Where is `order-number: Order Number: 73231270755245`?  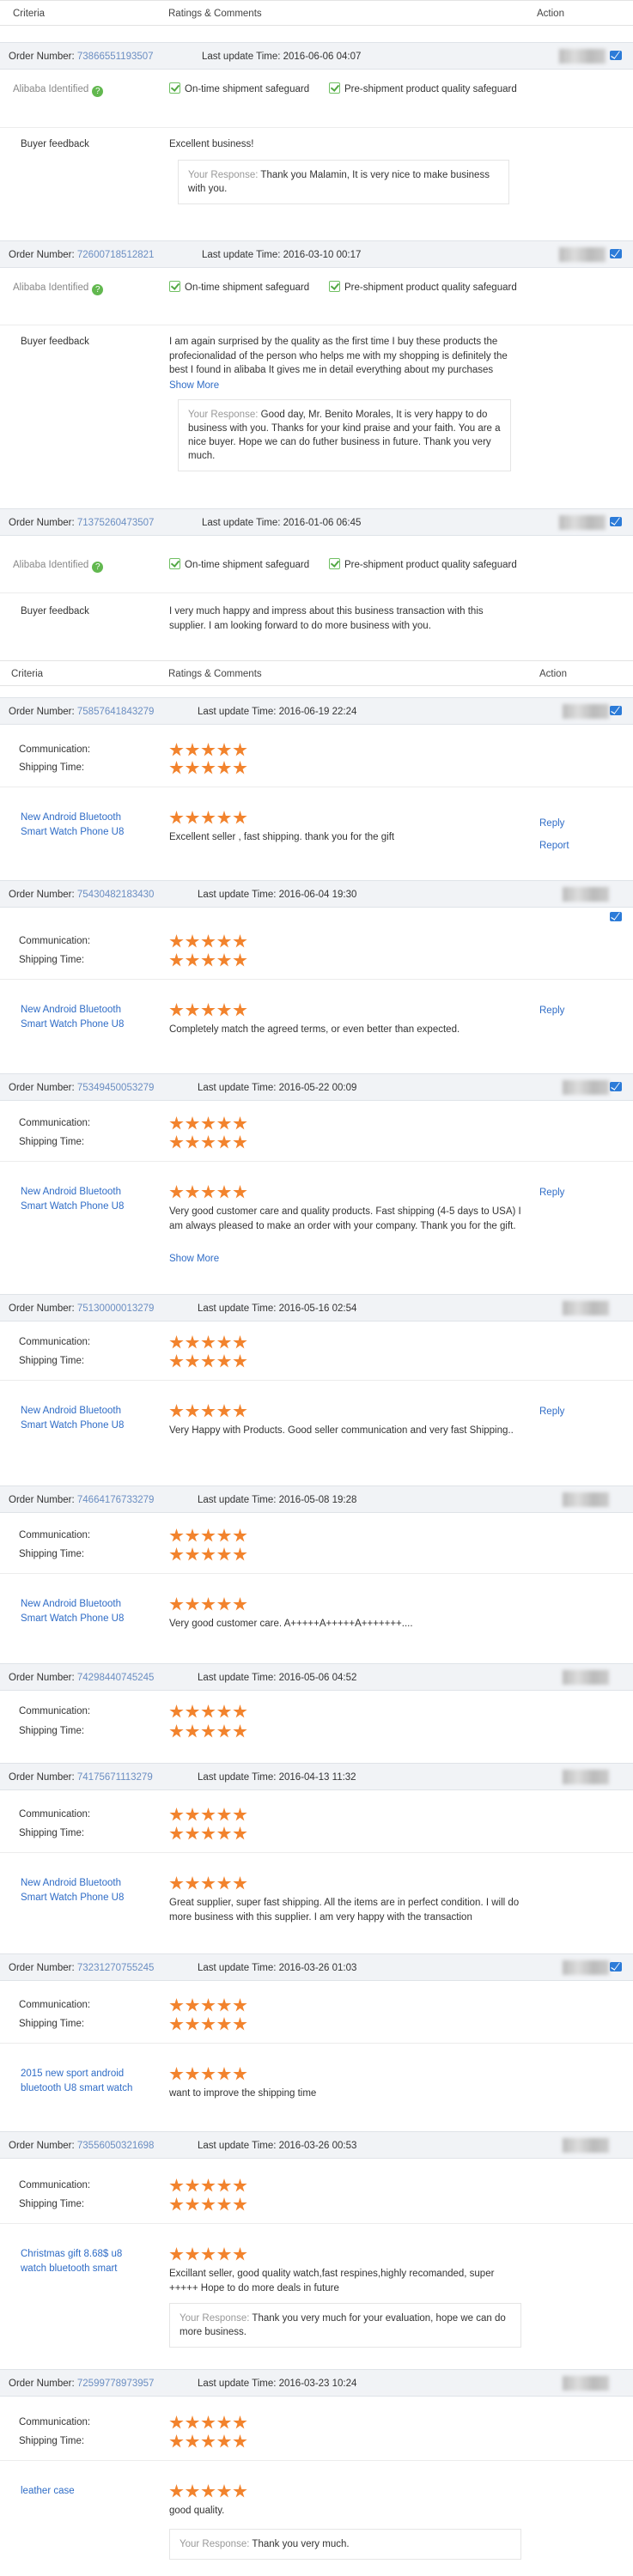
order-number: Order Number: 73231270755245 is located at coordinates (81, 1968).